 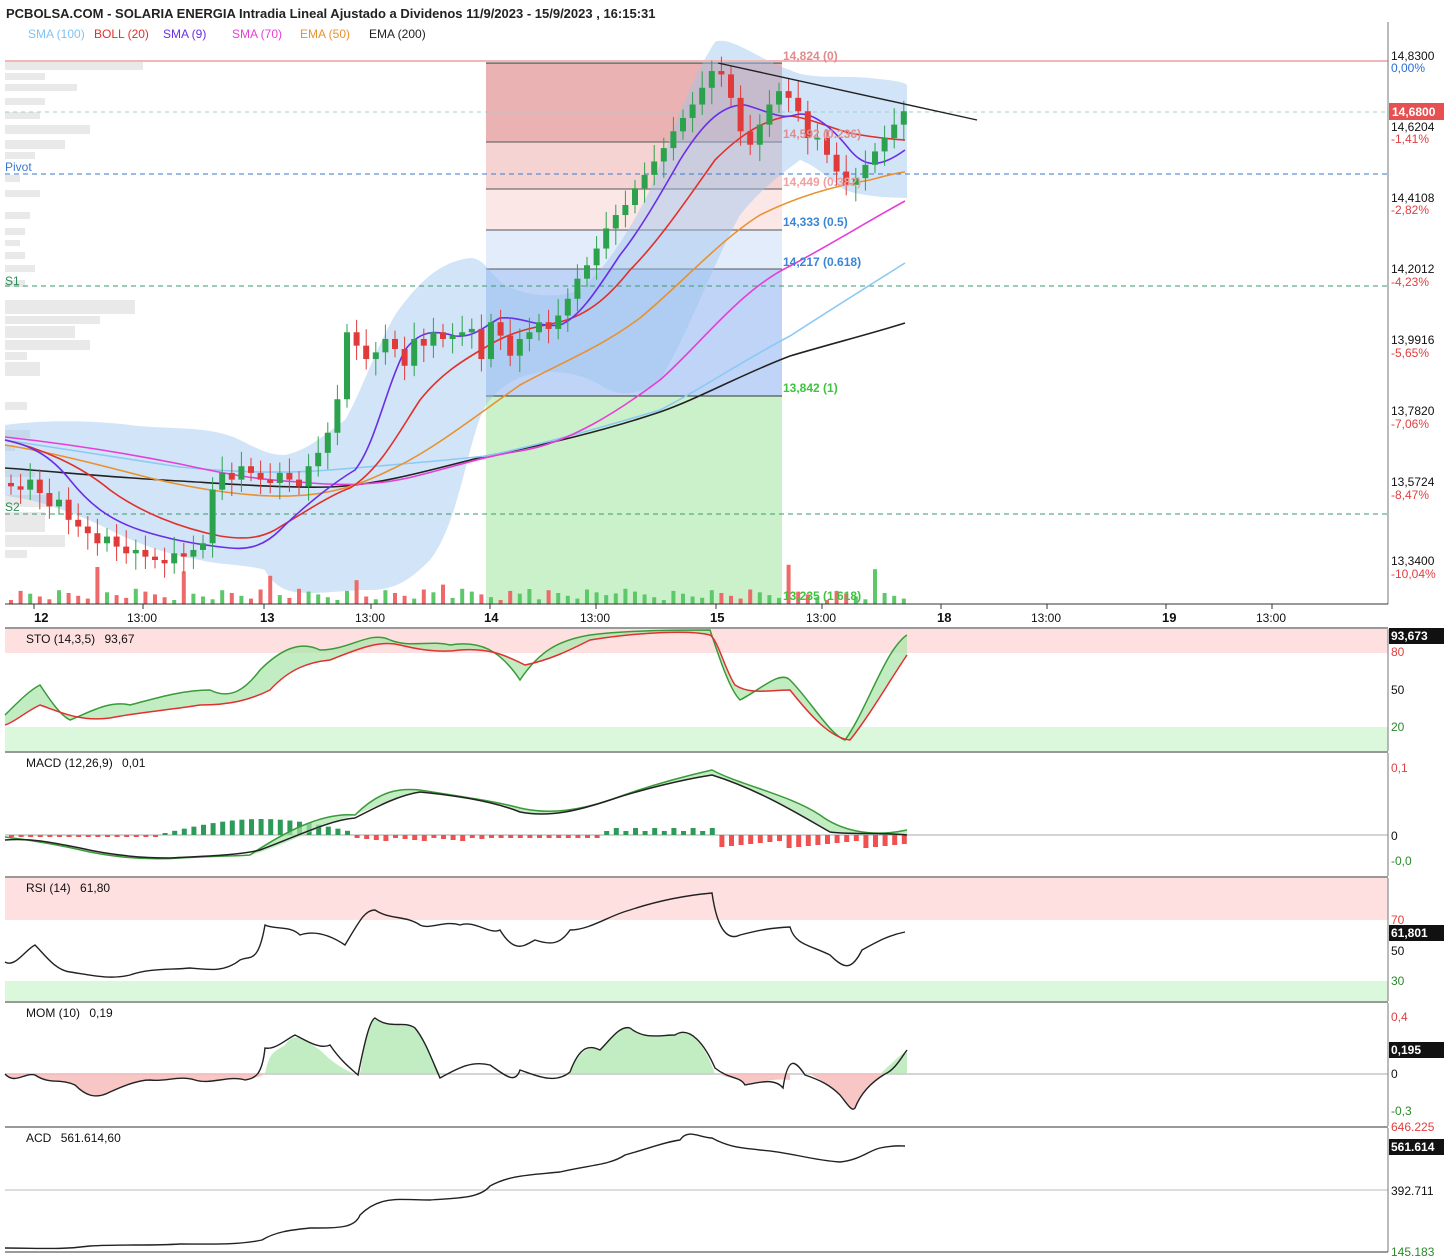 I want to click on x-tick: 19, so click(x=1169, y=617).